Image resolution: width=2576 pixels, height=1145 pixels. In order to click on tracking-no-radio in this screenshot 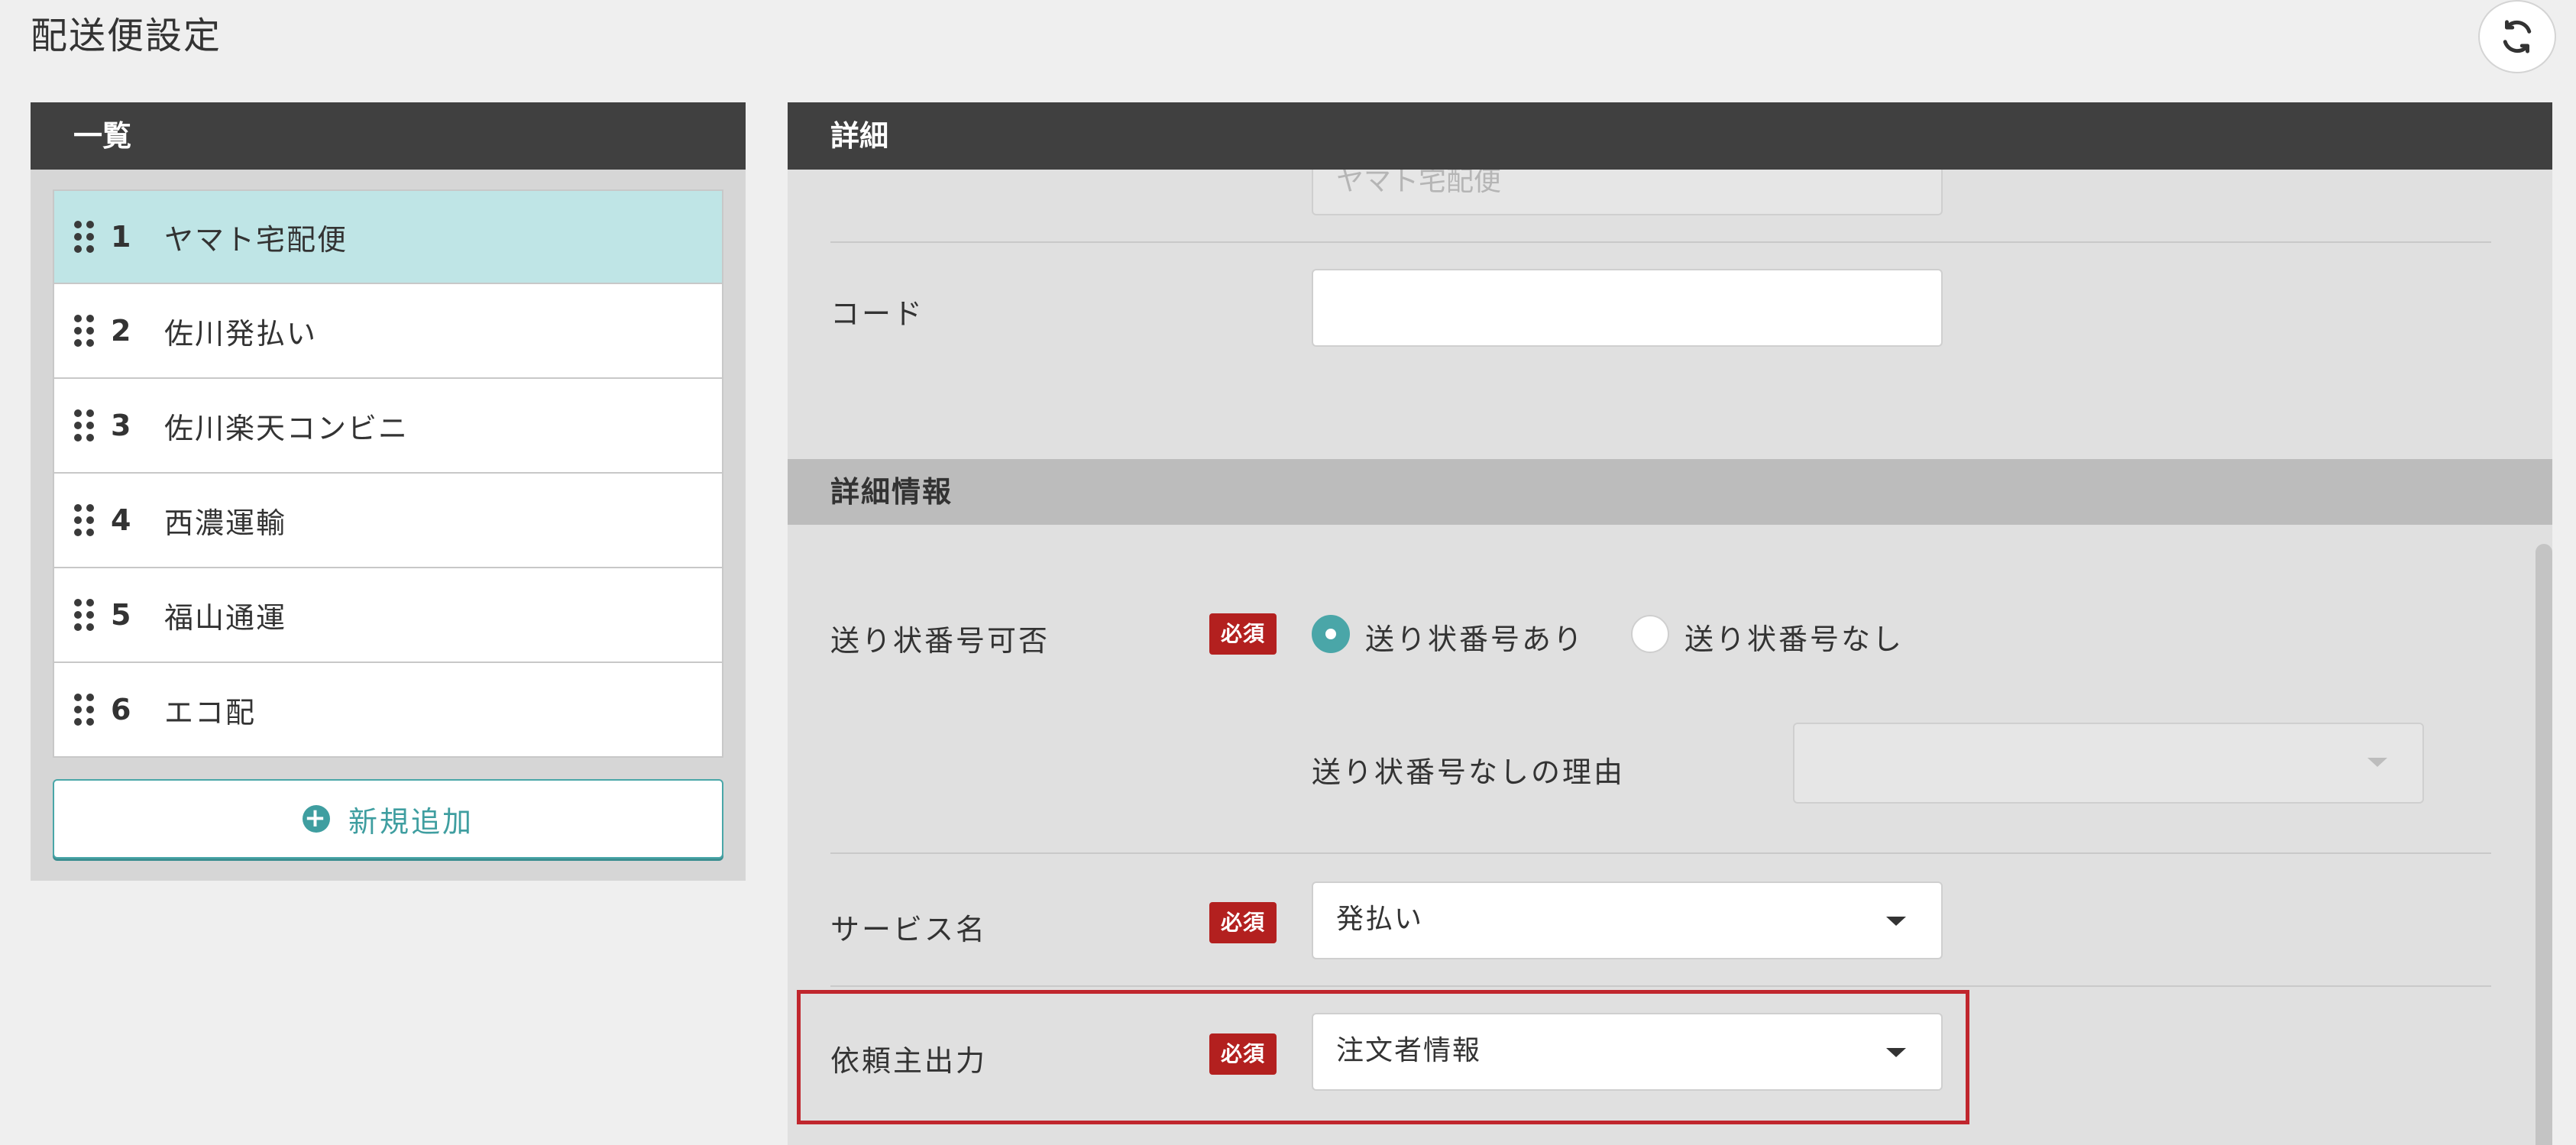, I will do `click(1650, 634)`.